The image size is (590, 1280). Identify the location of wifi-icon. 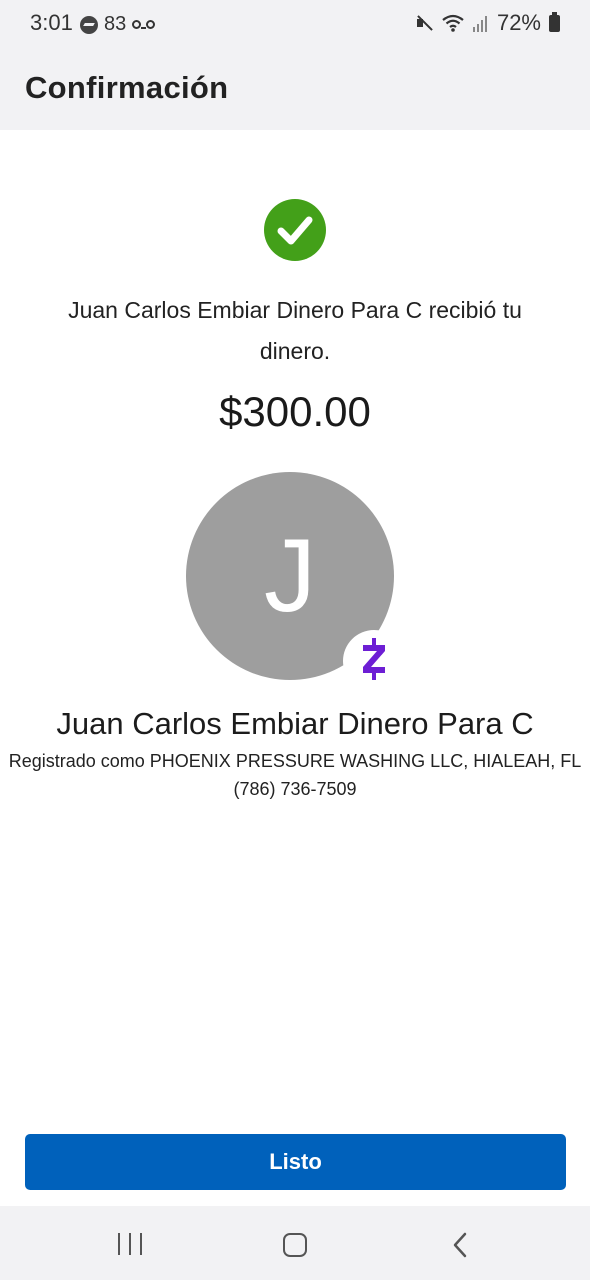
(453, 23).